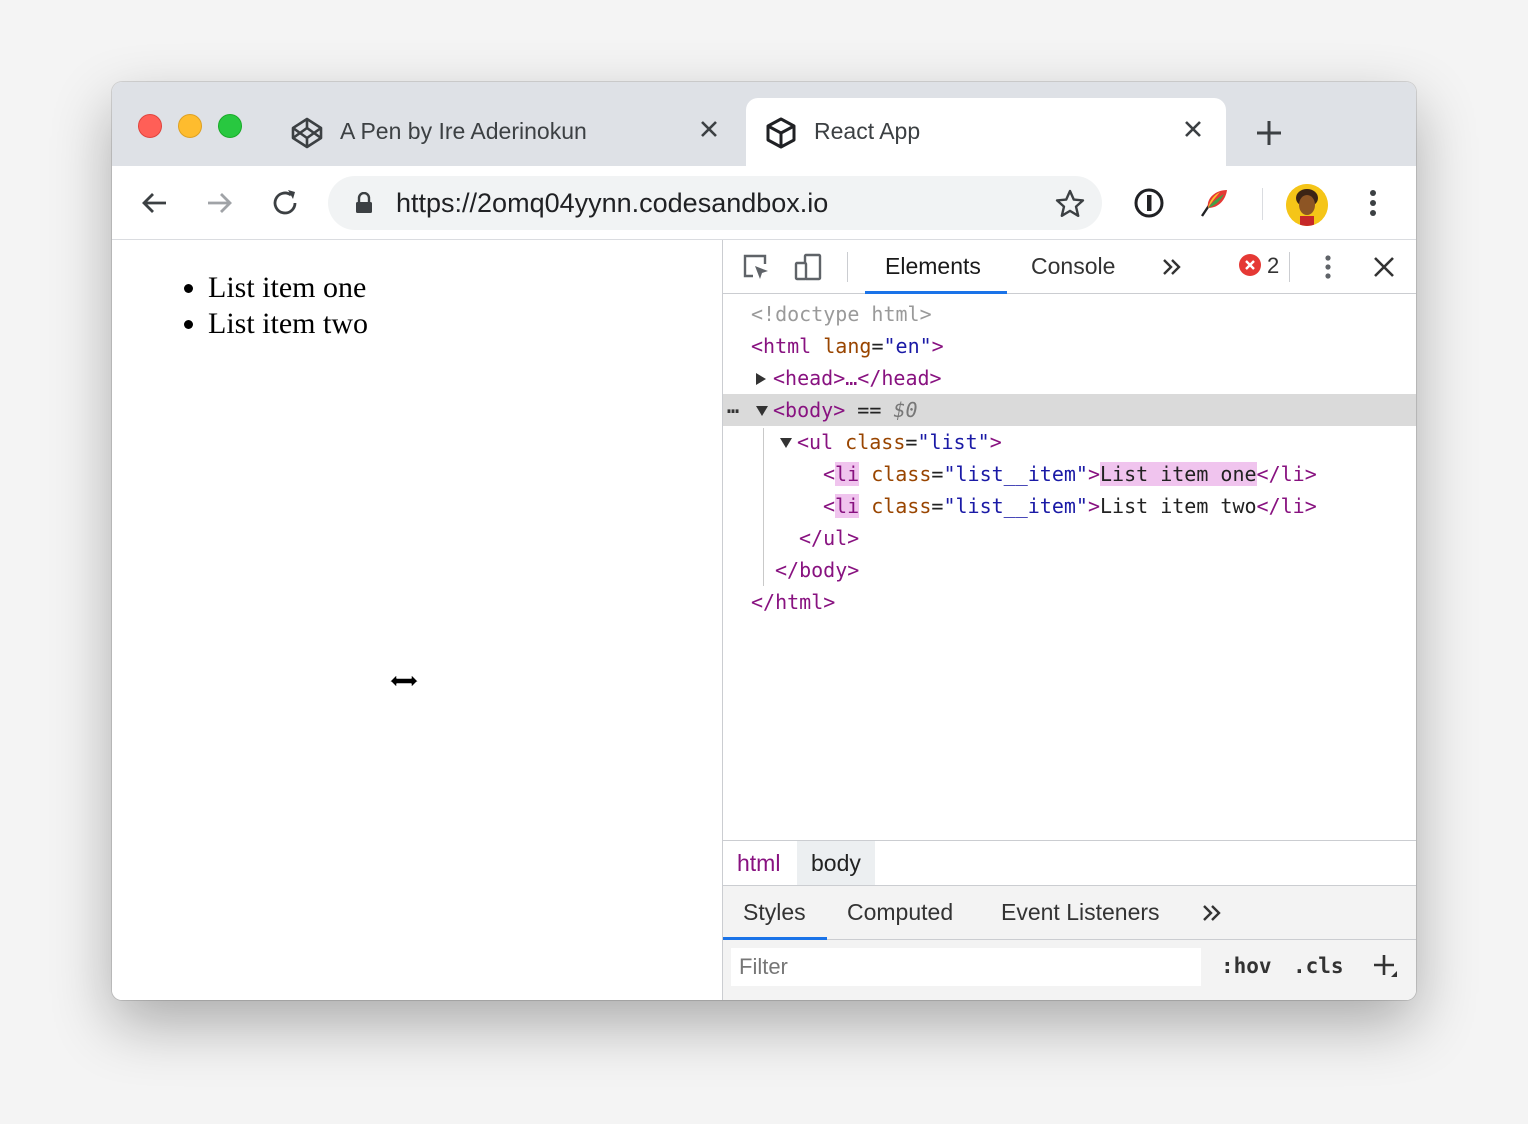 The height and width of the screenshot is (1124, 1528). What do you see at coordinates (1273, 266) in the screenshot?
I see `error-count: 2` at bounding box center [1273, 266].